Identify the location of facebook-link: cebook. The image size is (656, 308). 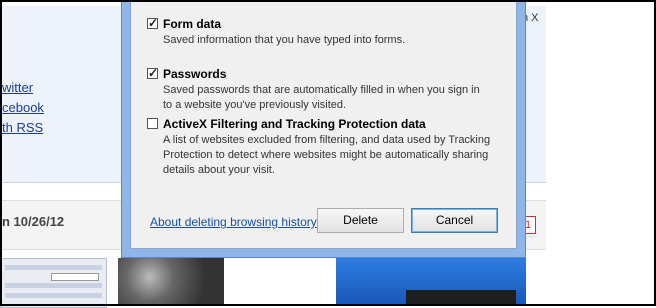
(23, 107).